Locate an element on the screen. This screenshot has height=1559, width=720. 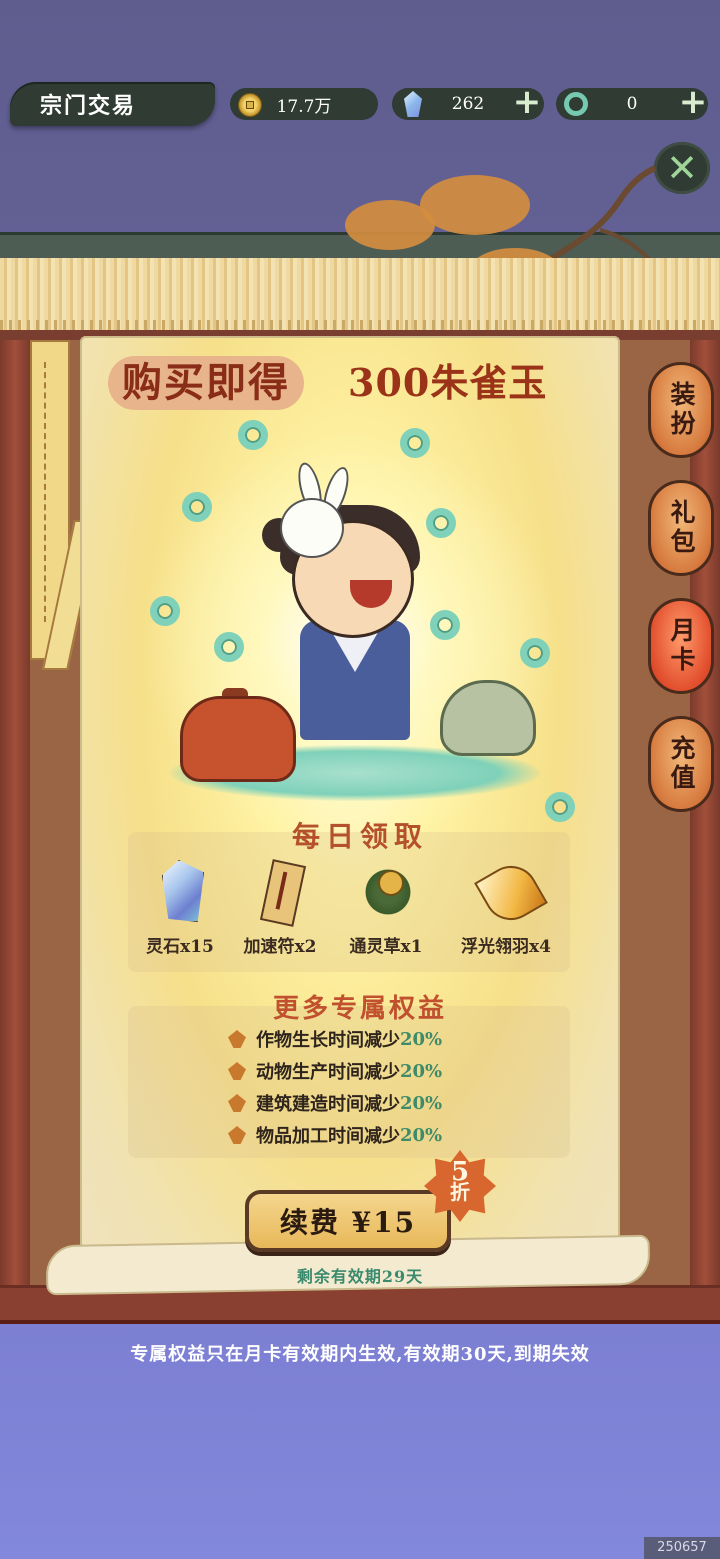
benefit-text: 动物生产时间减少 is located at coordinates (328, 1072).